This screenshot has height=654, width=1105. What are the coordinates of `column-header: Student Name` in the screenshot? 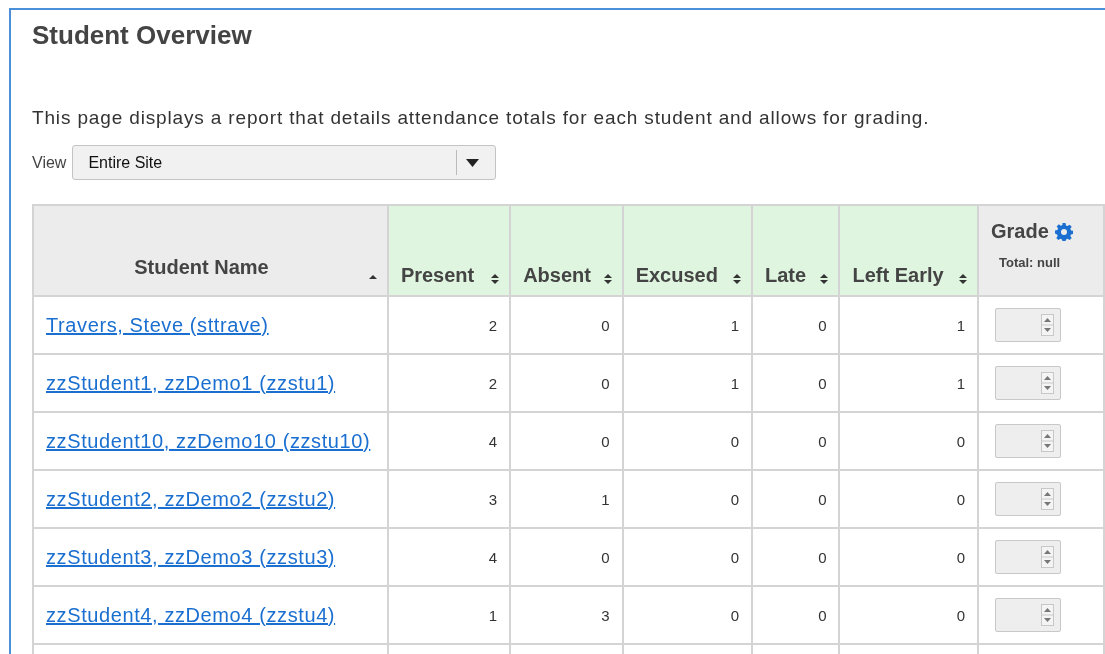 It's located at (210, 250).